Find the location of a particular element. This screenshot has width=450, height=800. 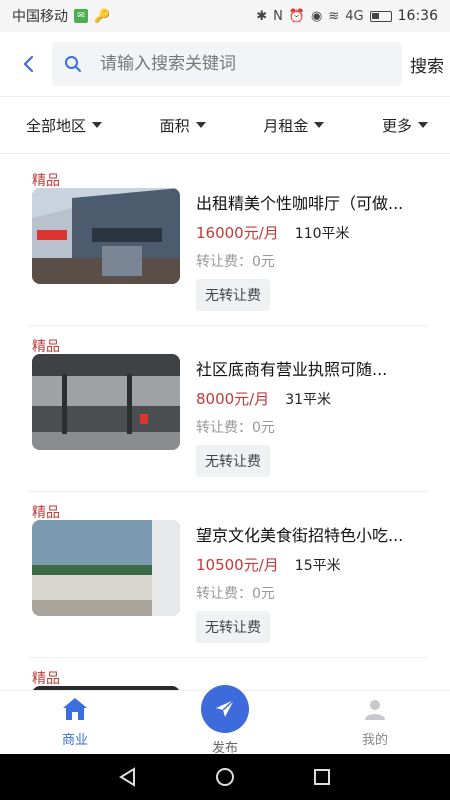

home-circle-icon is located at coordinates (225, 777).